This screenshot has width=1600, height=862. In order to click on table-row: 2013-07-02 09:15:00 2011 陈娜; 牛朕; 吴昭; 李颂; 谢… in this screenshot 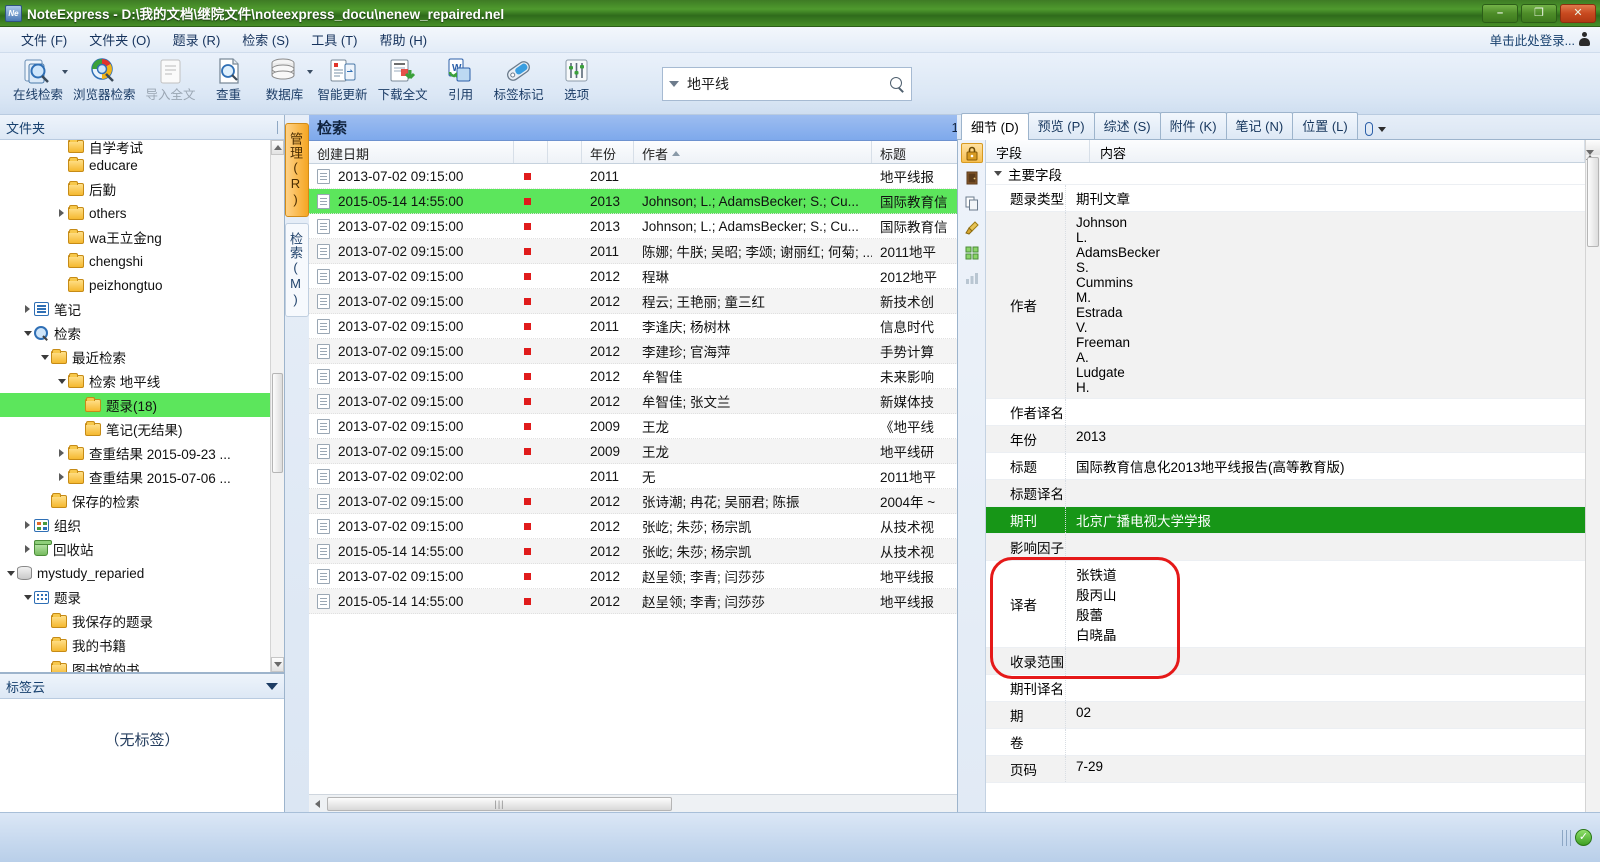, I will do `click(650, 251)`.